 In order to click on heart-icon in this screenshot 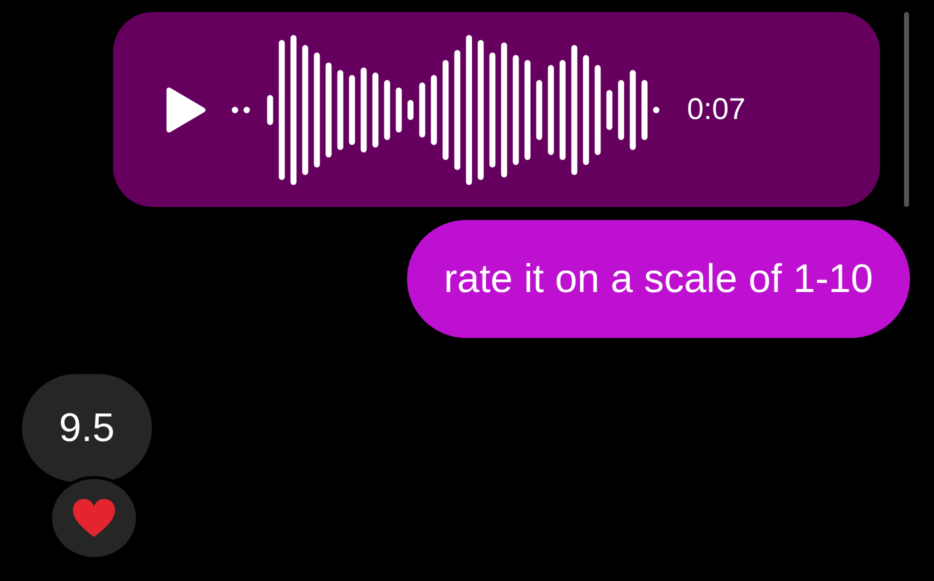, I will do `click(94, 518)`.